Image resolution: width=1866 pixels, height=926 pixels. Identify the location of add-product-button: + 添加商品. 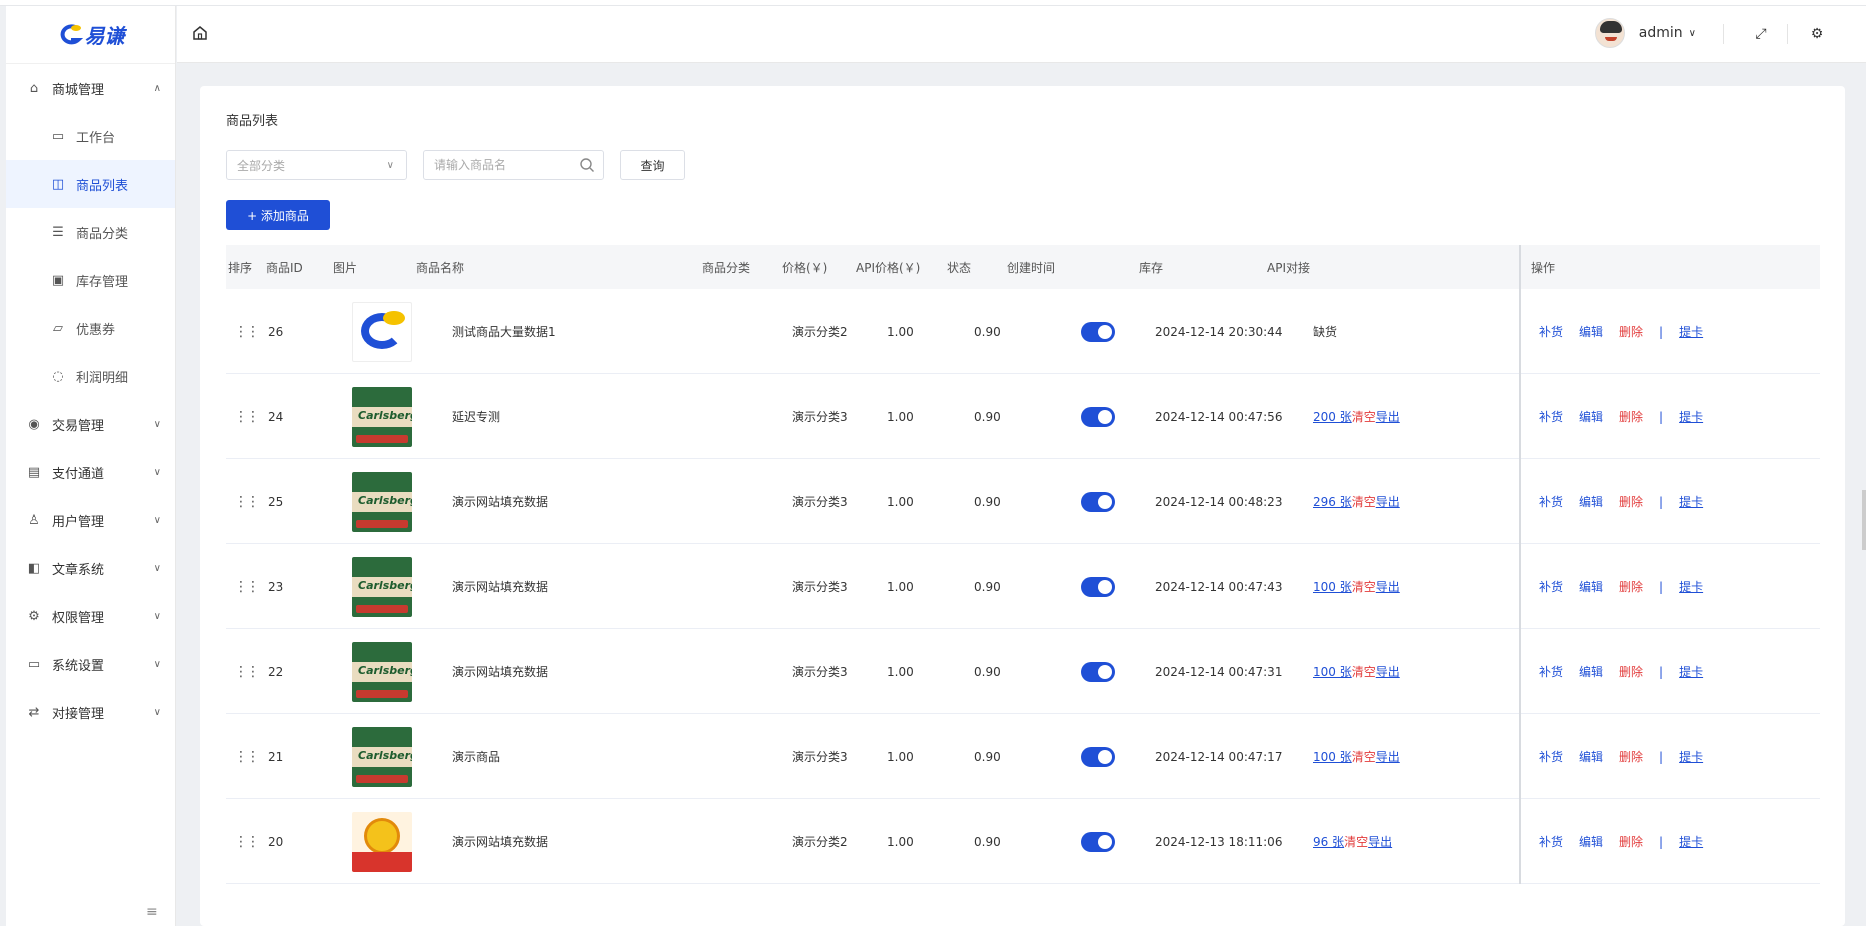
(278, 215).